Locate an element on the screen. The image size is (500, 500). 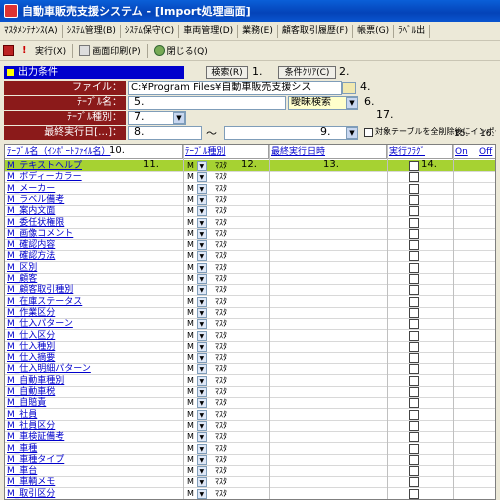
menu-vehicle-management: 車両管理(D) is located at coordinates (209, 31).